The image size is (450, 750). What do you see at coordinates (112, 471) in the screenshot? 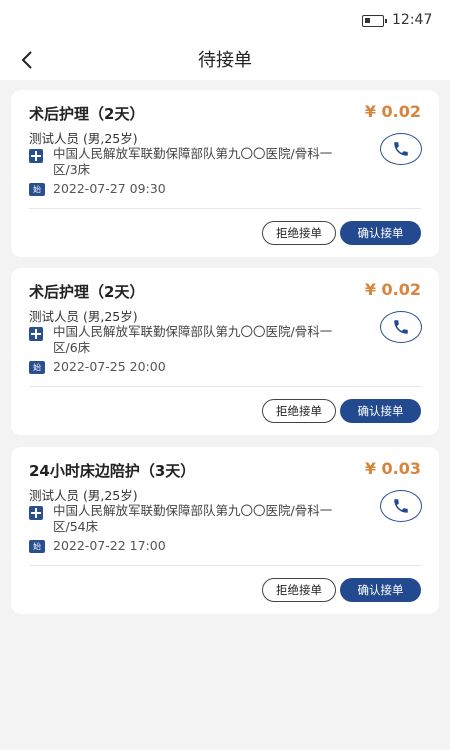
I see `order-title: 24小时床边陪护（3天）` at bounding box center [112, 471].